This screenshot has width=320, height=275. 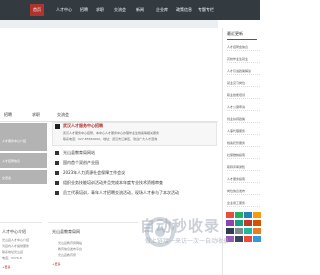 What do you see at coordinates (36, 115) in the screenshot?
I see `tab-jobseek: 求职` at bounding box center [36, 115].